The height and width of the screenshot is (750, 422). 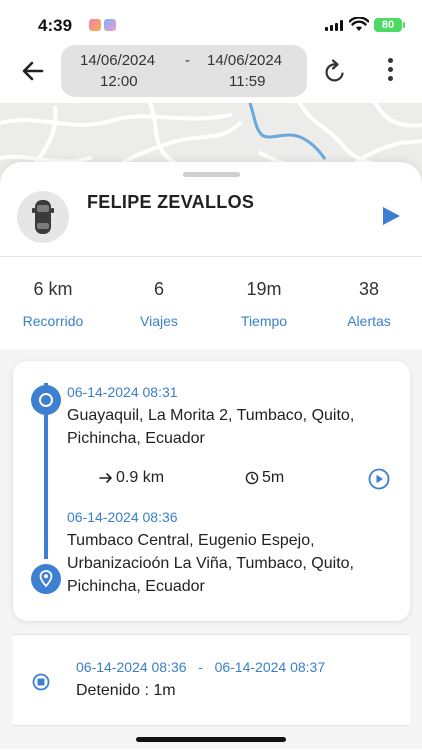 What do you see at coordinates (33, 71) in the screenshot?
I see `back-arrow-icon` at bounding box center [33, 71].